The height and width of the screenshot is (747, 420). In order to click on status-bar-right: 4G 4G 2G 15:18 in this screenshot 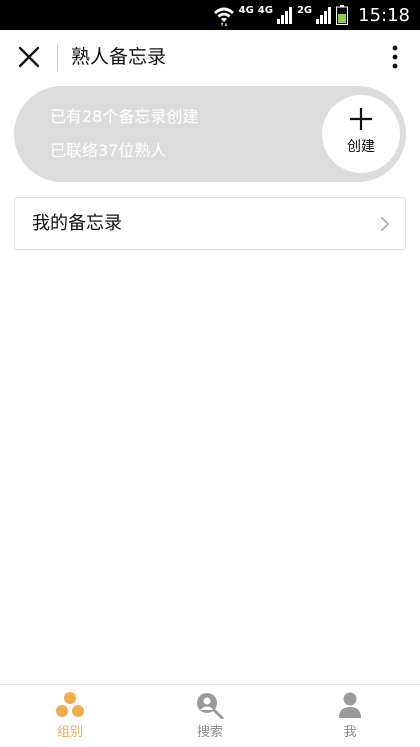, I will do `click(311, 15)`.